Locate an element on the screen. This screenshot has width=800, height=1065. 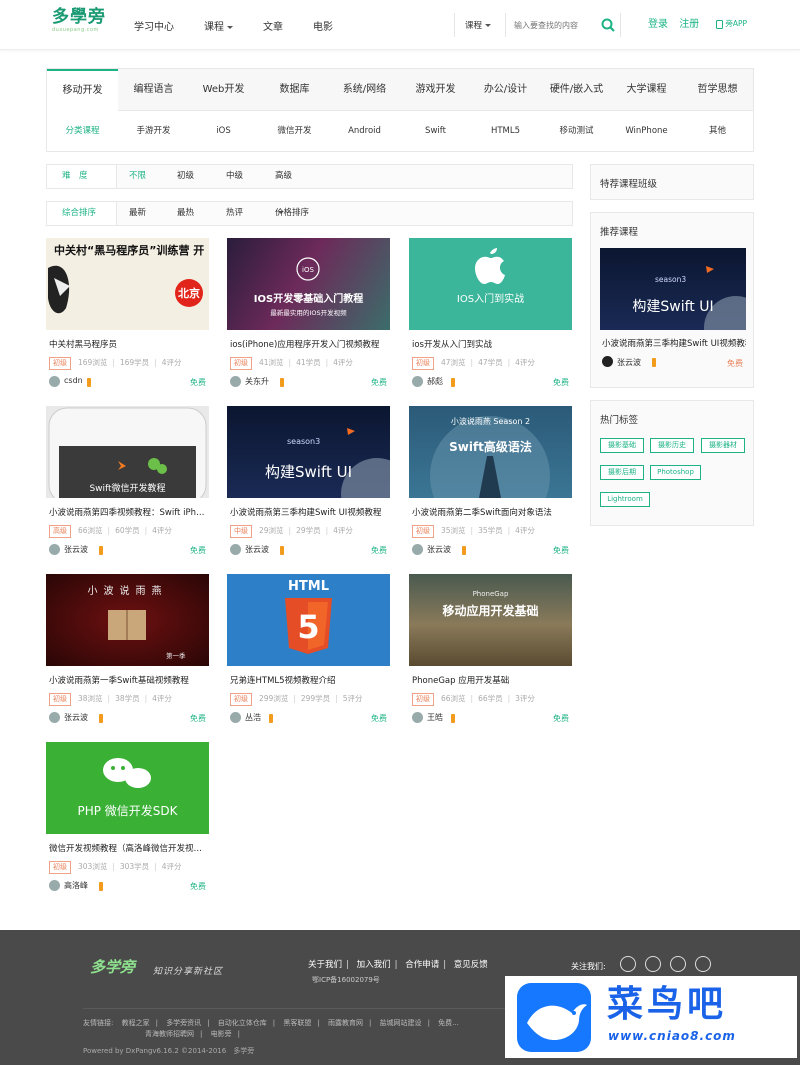
friend-link: 电影旁 is located at coordinates (221, 1034).